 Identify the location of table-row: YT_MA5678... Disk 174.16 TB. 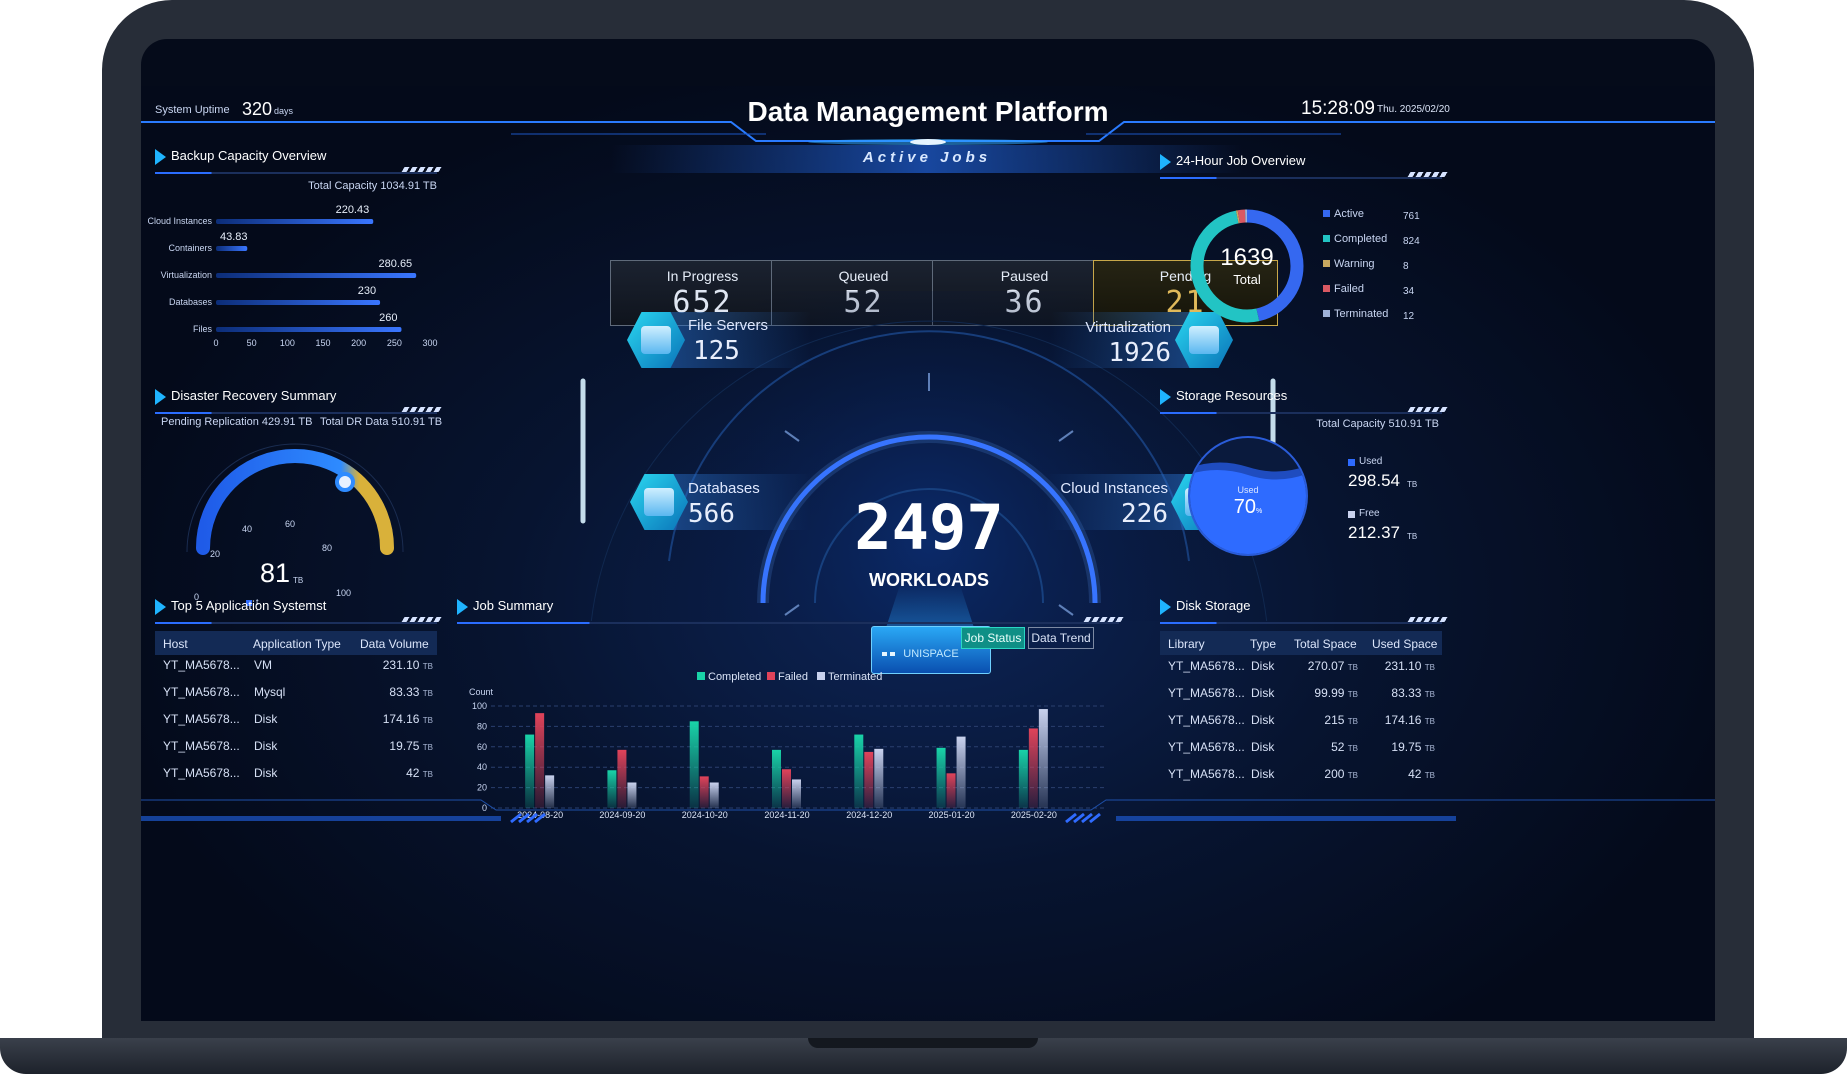
(298, 722).